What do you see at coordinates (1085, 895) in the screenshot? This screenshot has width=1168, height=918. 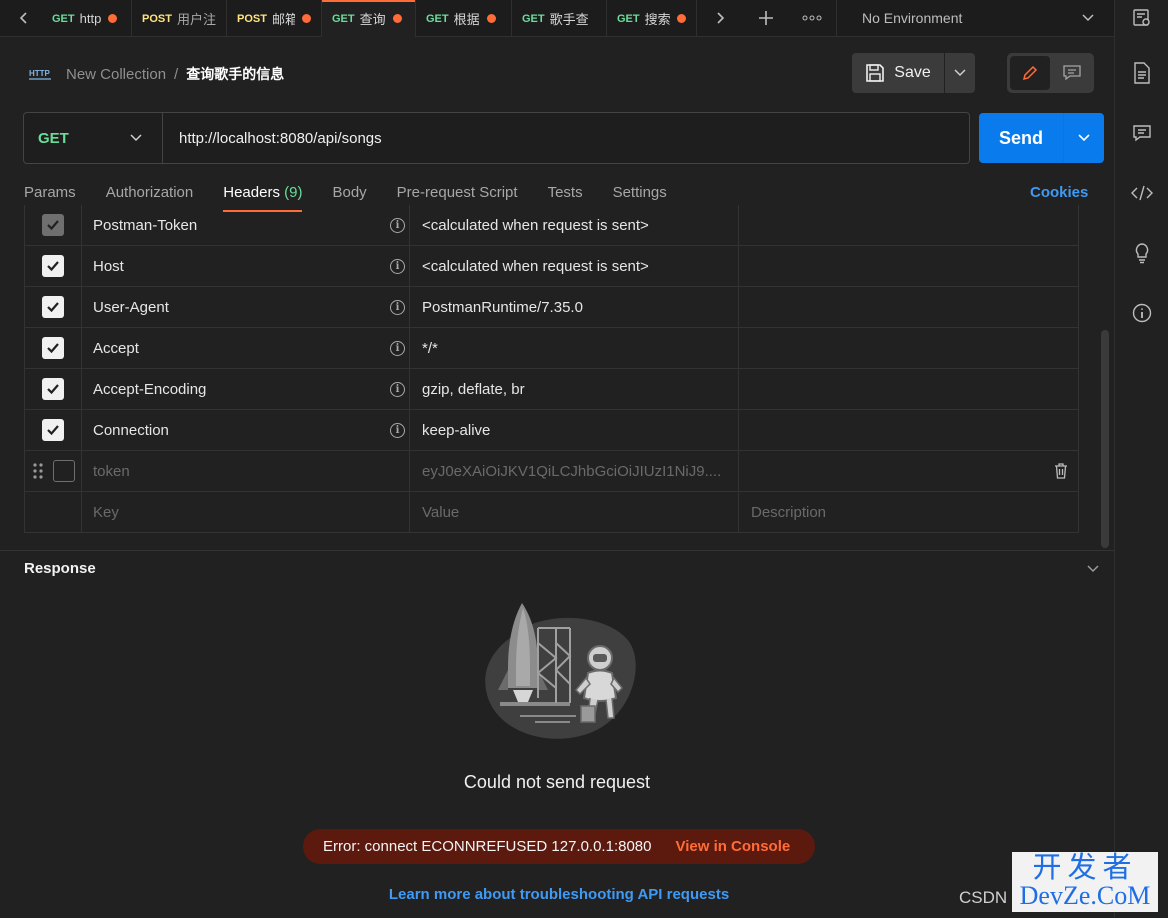 I see `watermark-line2: DevZe.CoM` at bounding box center [1085, 895].